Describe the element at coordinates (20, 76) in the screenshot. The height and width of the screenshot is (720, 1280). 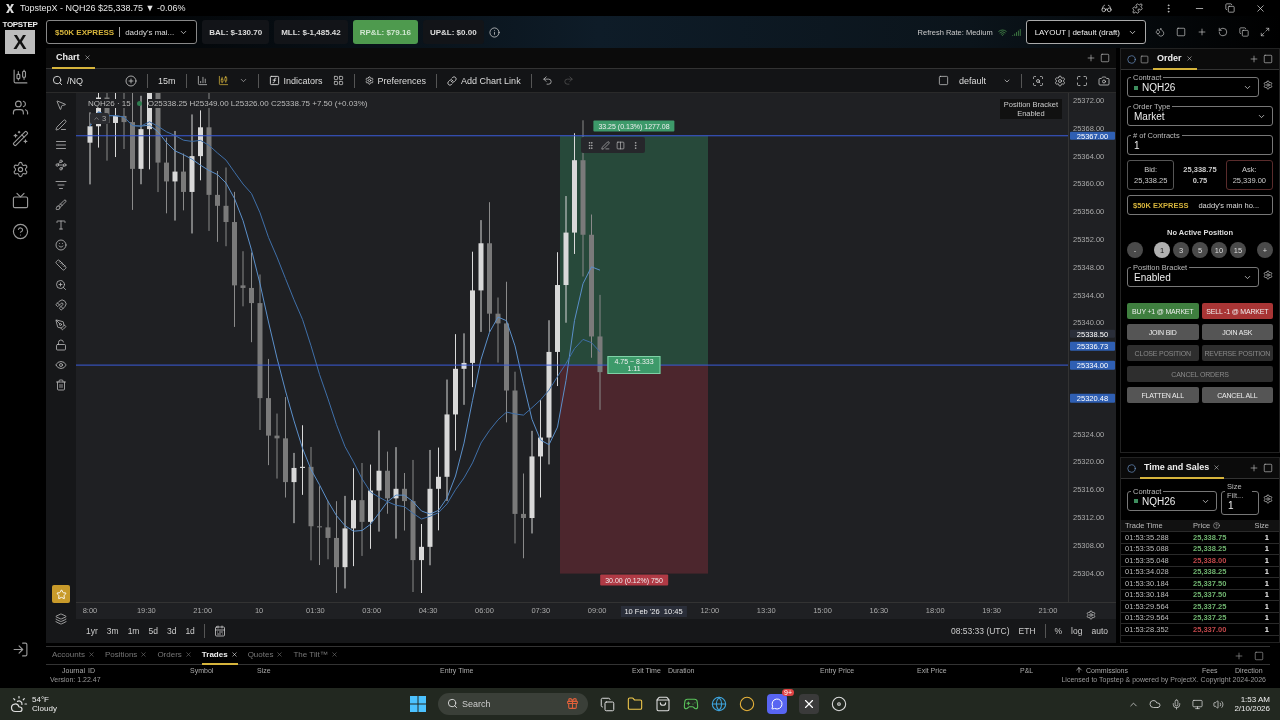
I see `candlestick-icon` at that location.